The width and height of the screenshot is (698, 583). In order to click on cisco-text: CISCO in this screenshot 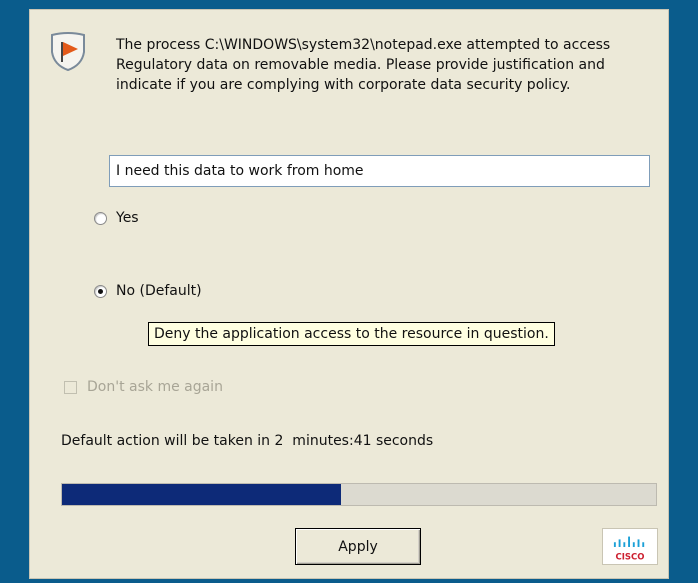, I will do `click(630, 557)`.